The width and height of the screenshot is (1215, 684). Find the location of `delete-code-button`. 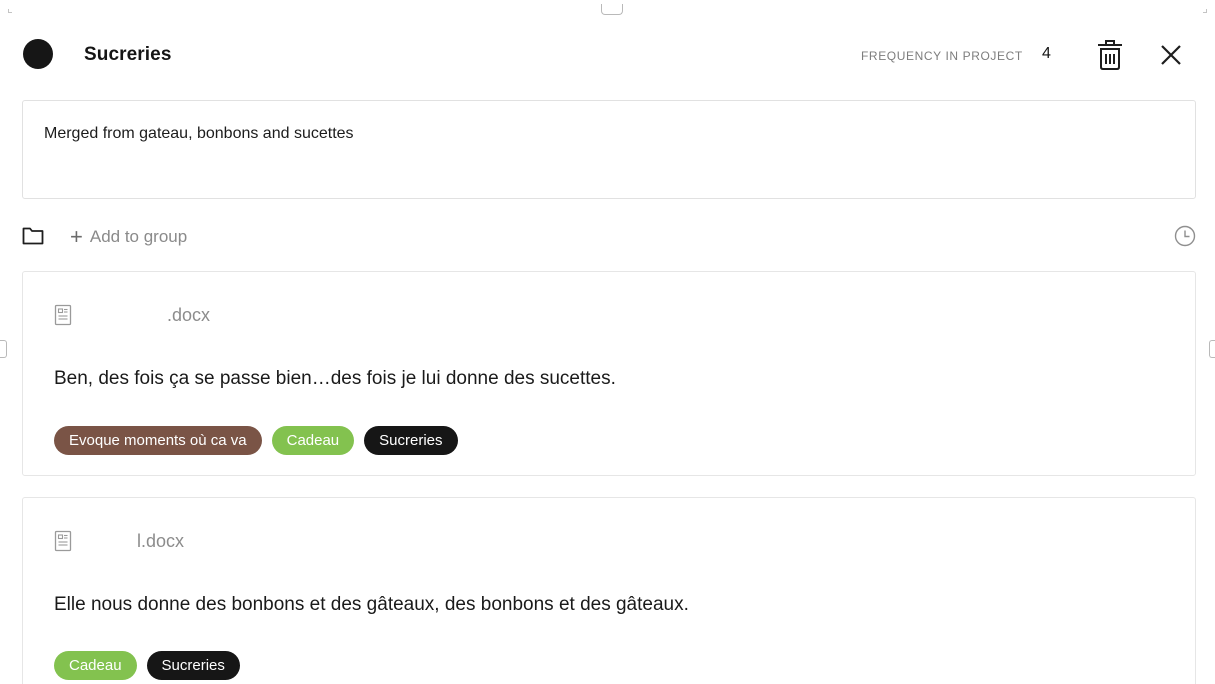

delete-code-button is located at coordinates (1110, 55).